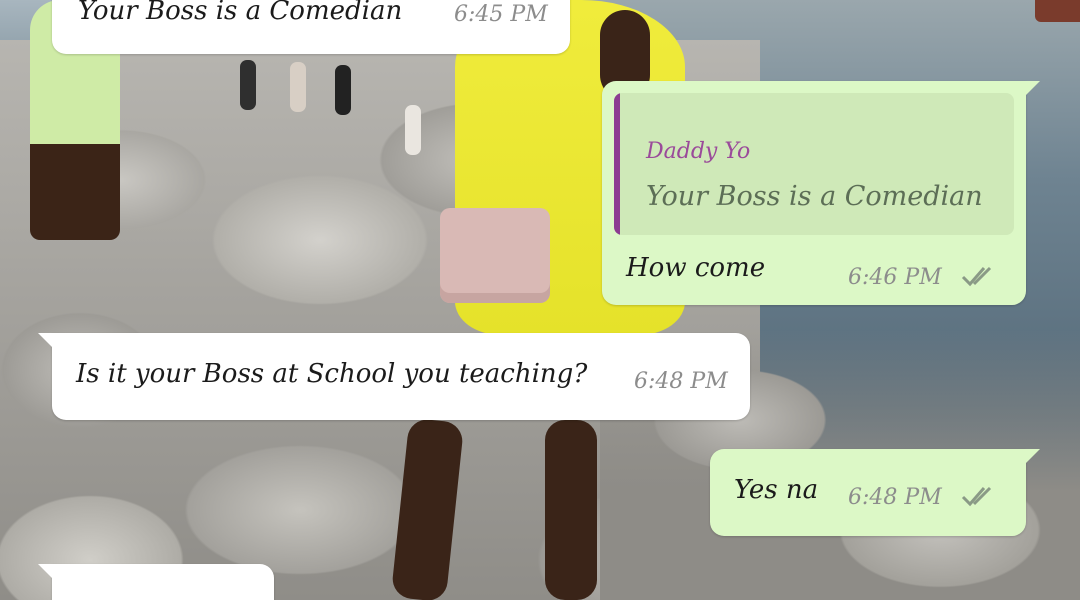 The width and height of the screenshot is (1080, 600). I want to click on quoted-reply: Daddy Yo Your Boss is a Comedian, so click(814, 164).